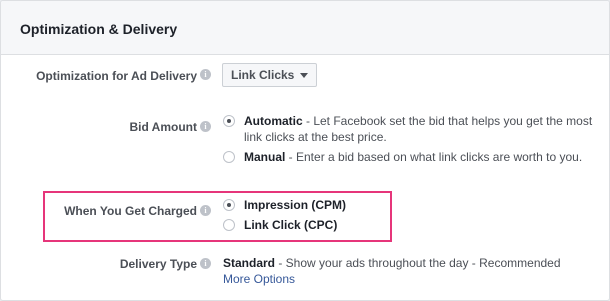 The image size is (610, 301). What do you see at coordinates (265, 157) in the screenshot?
I see `bid-manual-name: Manual` at bounding box center [265, 157].